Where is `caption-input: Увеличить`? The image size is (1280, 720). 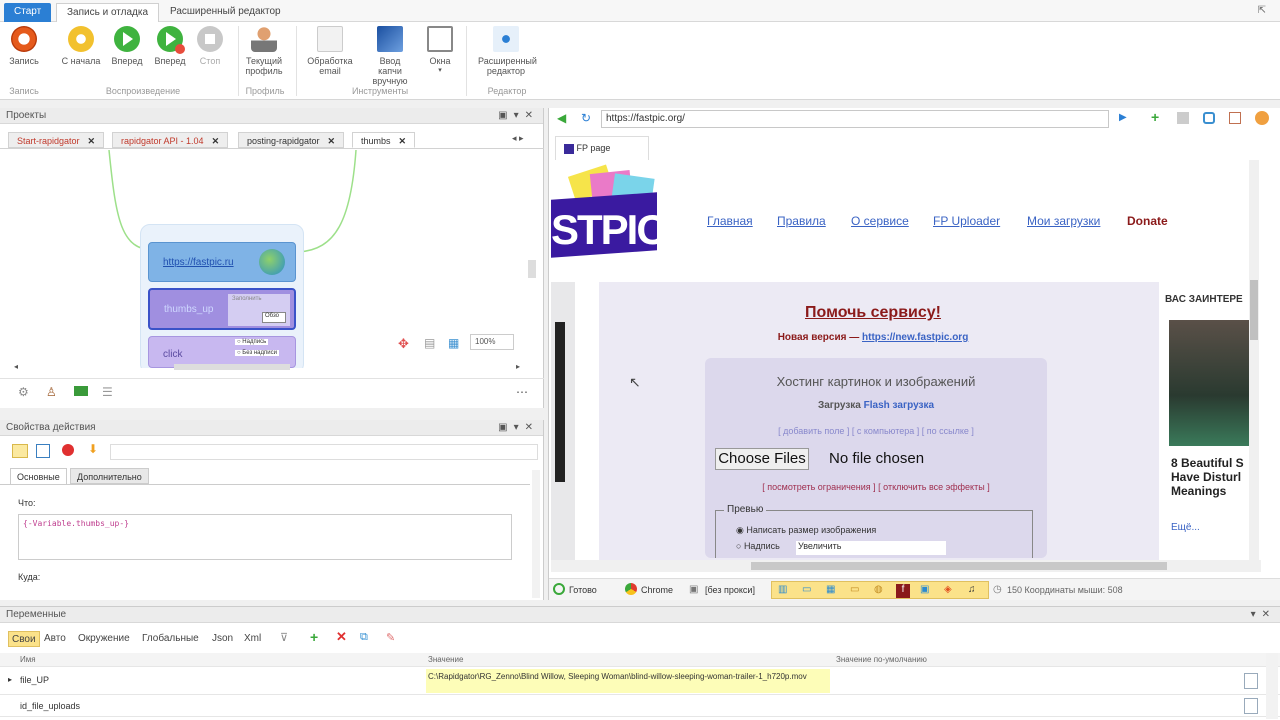 caption-input: Увеличить is located at coordinates (871, 548).